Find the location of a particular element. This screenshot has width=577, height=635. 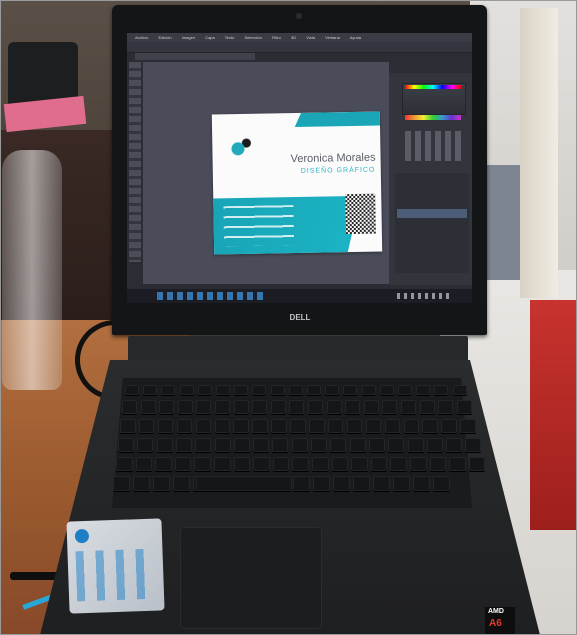

menu-item: Texto is located at coordinates (230, 37).